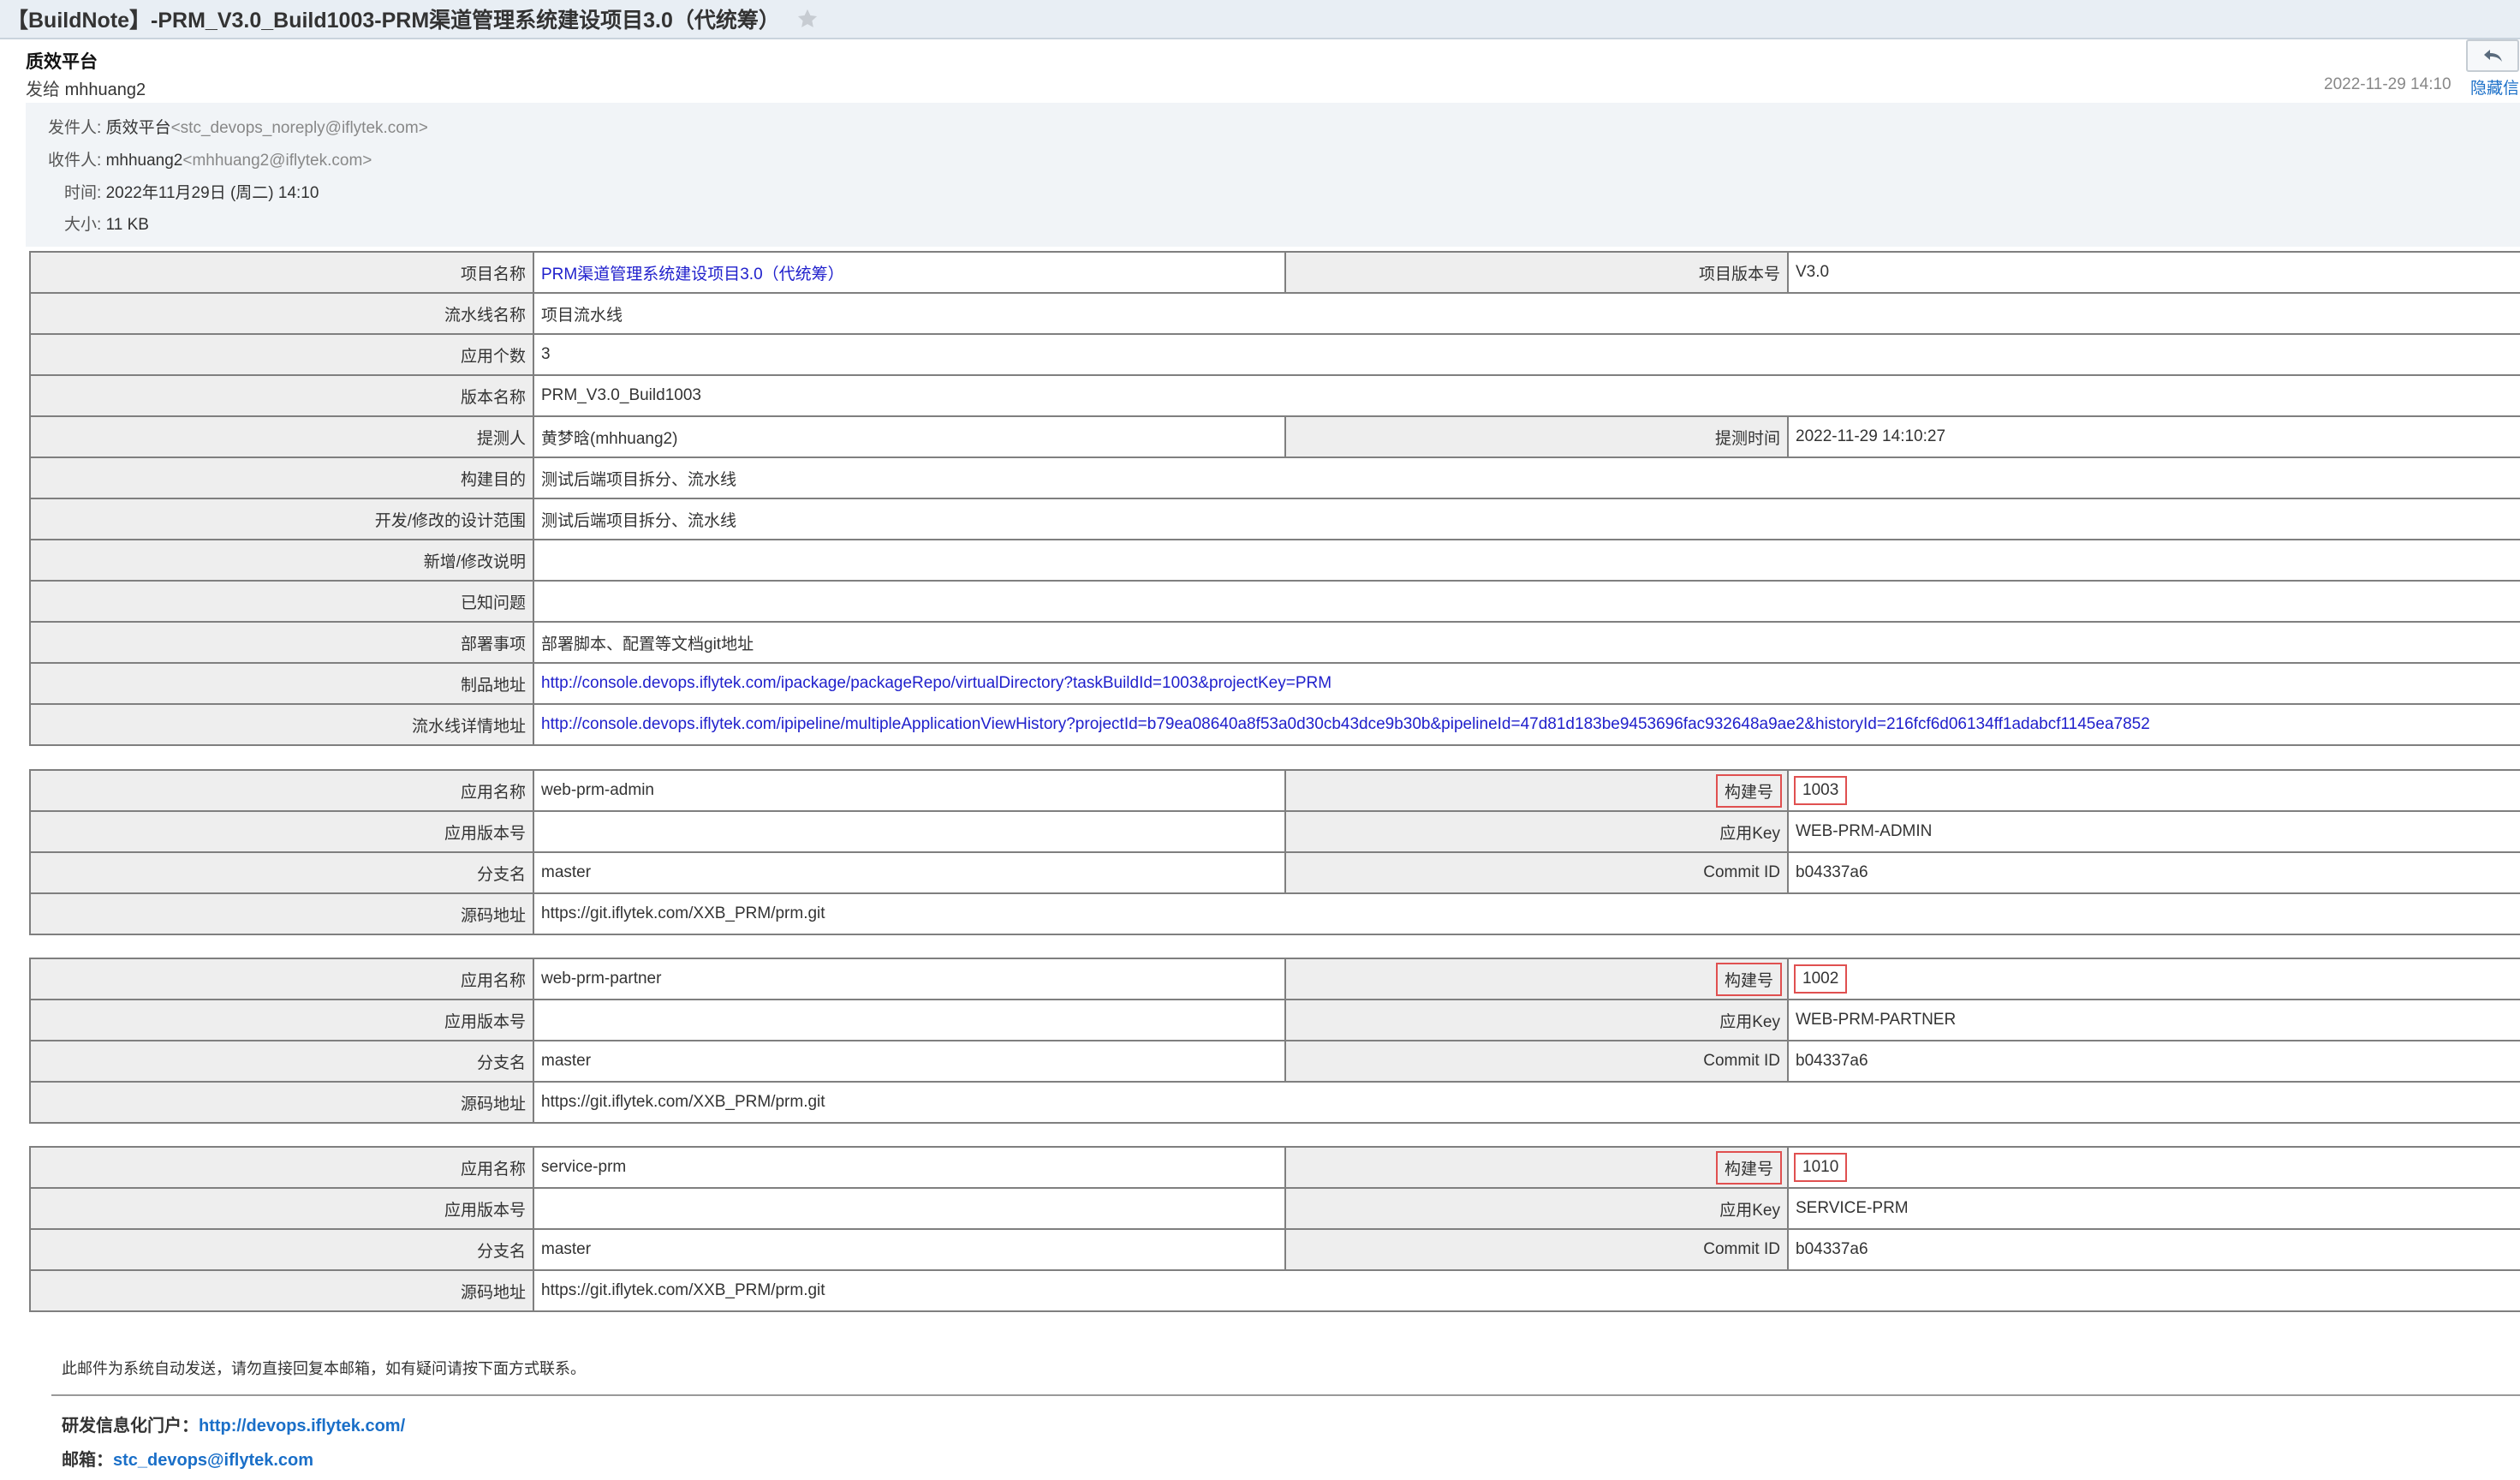 Image resolution: width=2520 pixels, height=1480 pixels. Describe the element at coordinates (299, 128) in the screenshot. I see `meta-from-address: <stc_devops_noreply@iflytek.com>` at that location.